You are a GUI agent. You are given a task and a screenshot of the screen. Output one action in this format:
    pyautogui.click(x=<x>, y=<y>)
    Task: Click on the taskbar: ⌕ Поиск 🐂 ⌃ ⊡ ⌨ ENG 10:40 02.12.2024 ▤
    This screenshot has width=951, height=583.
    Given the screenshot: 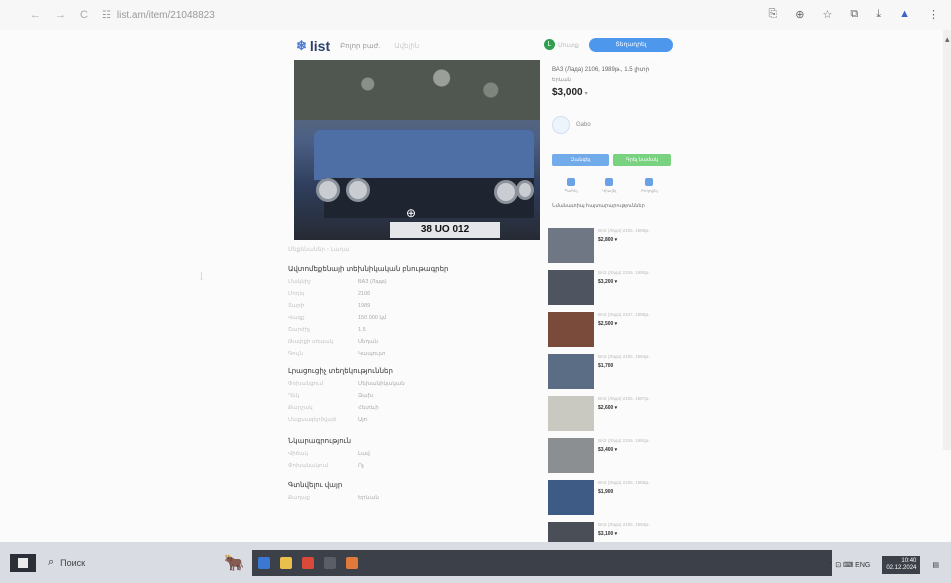 What is the action you would take?
    pyautogui.click(x=475, y=562)
    